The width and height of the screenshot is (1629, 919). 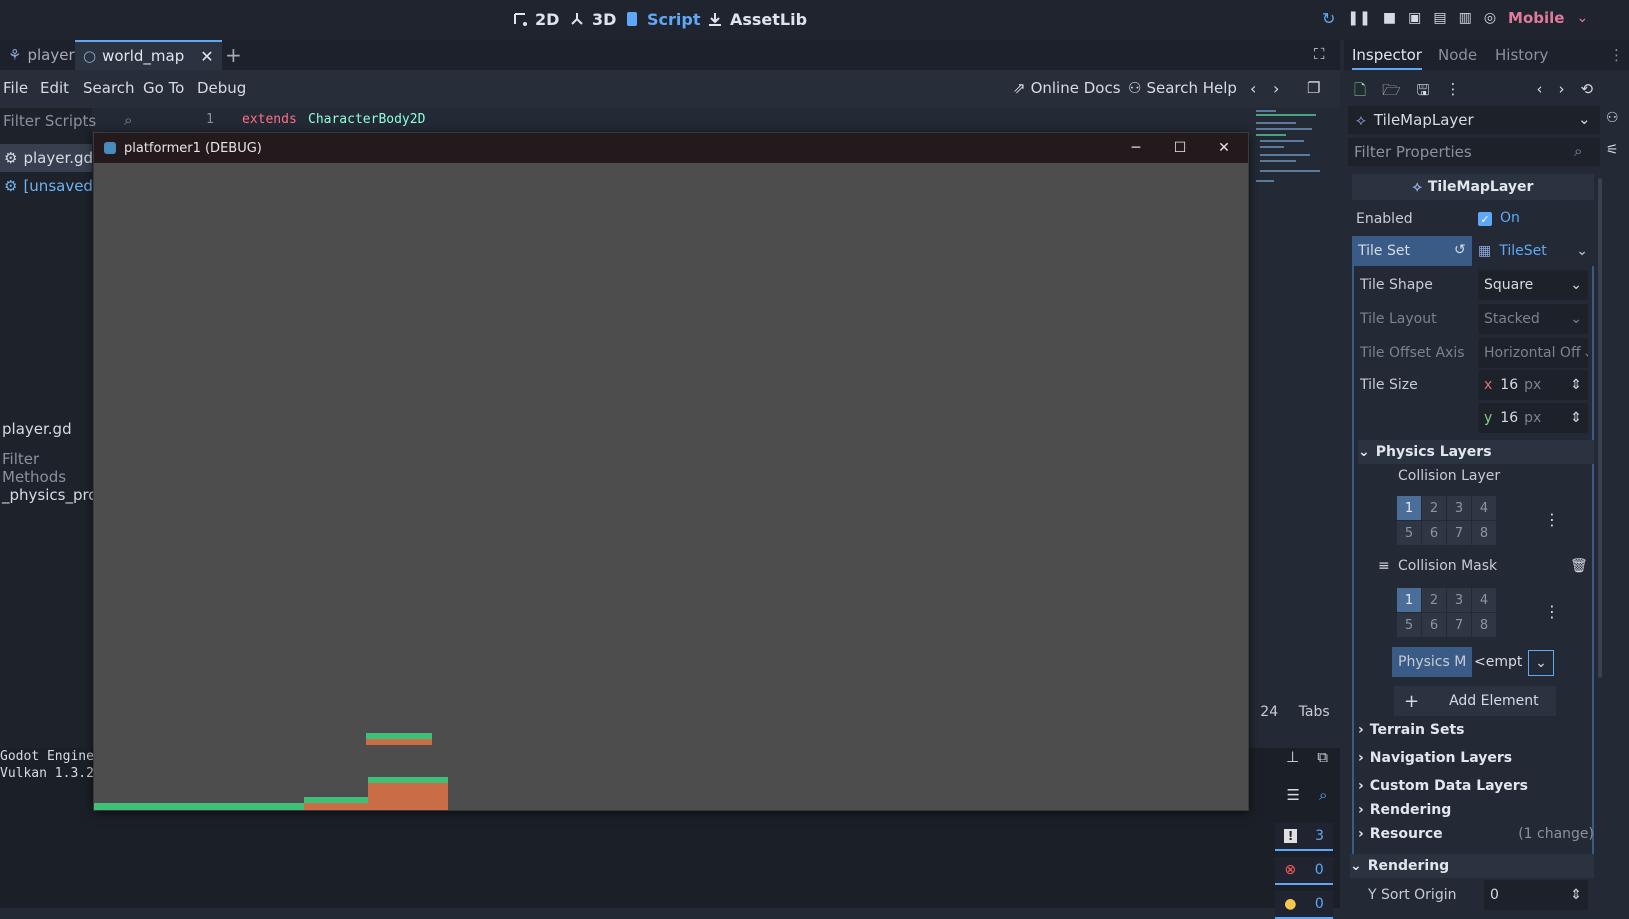 What do you see at coordinates (233, 55) in the screenshot?
I see `add-tab-icon: +` at bounding box center [233, 55].